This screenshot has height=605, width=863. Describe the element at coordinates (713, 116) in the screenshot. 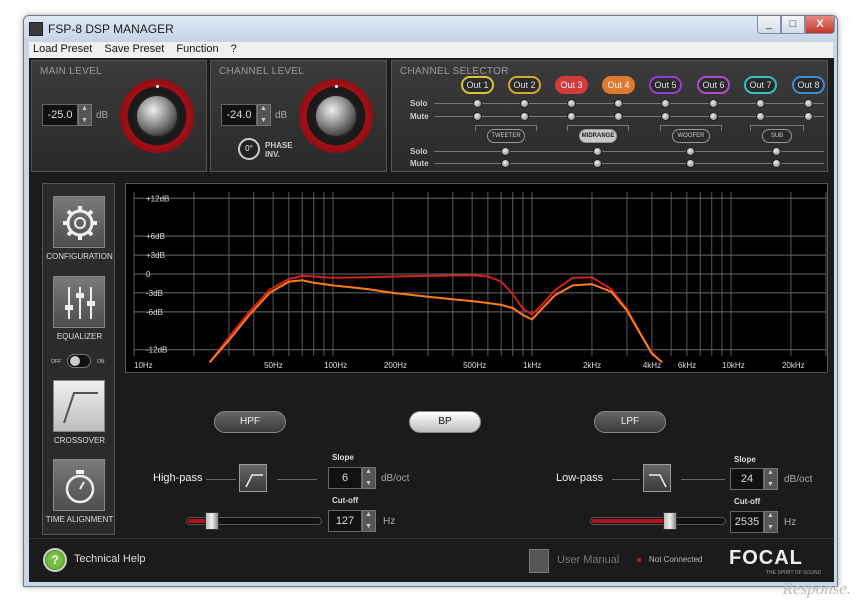

I see `output-6-mute-button` at that location.